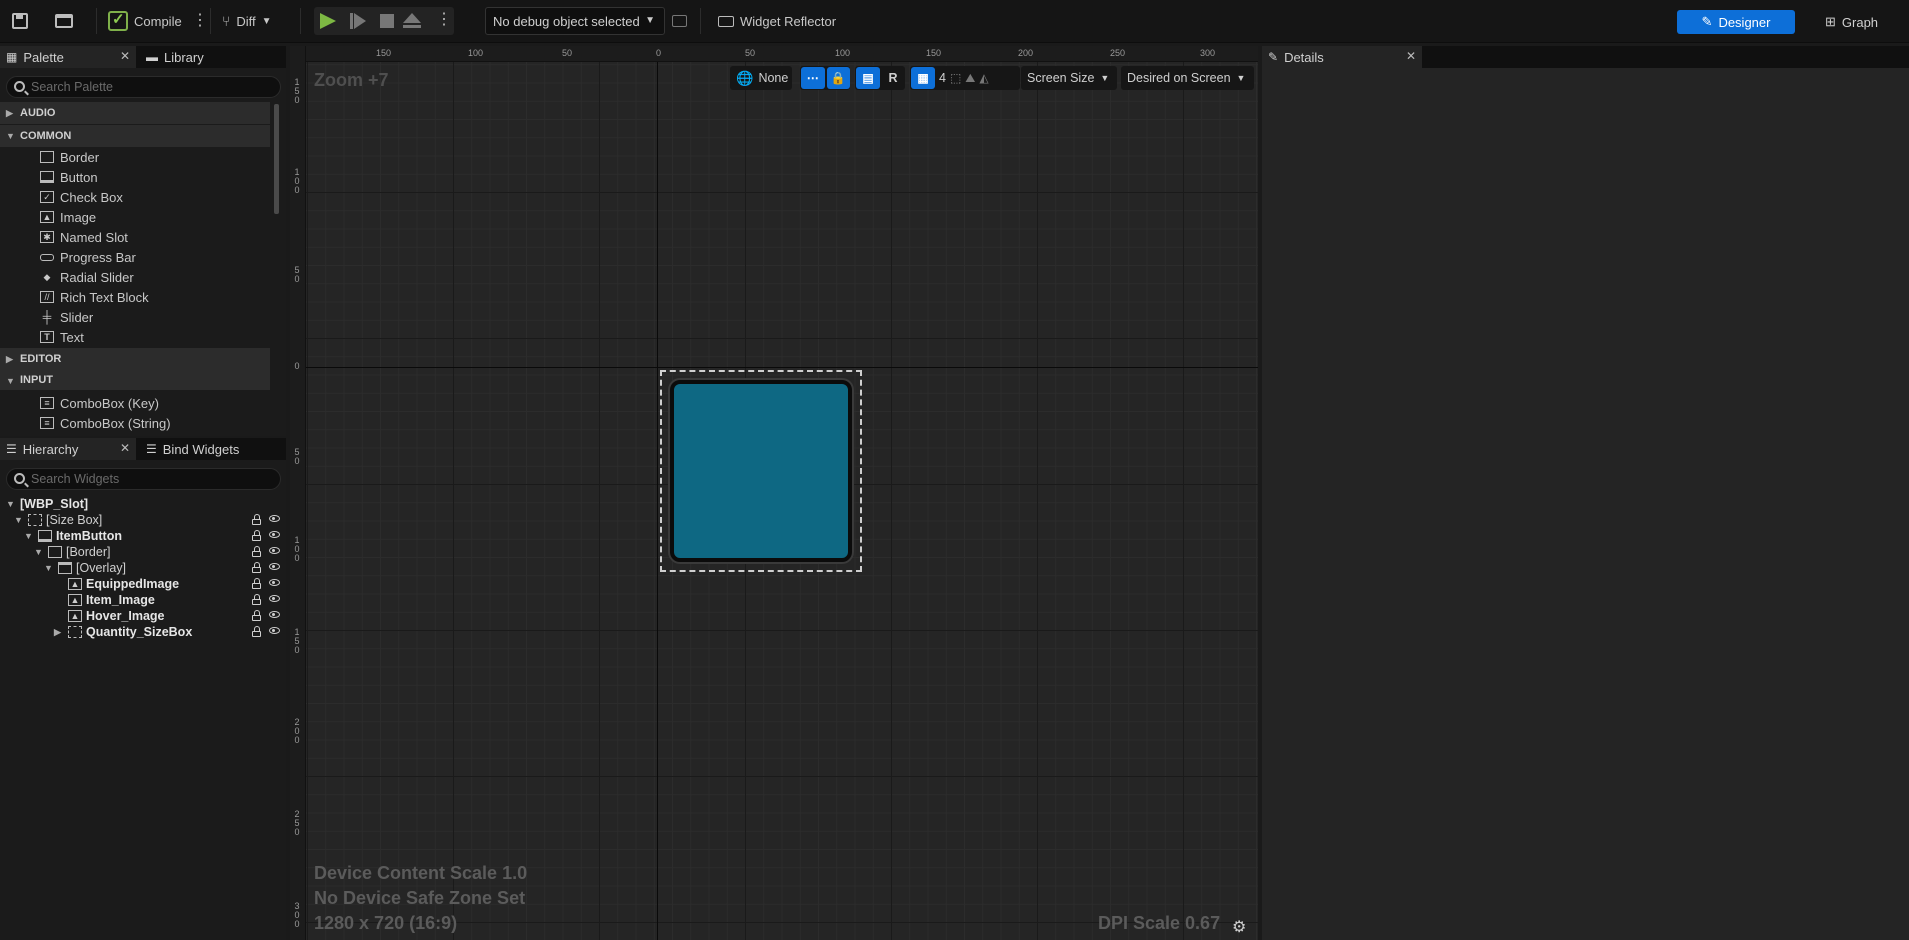  What do you see at coordinates (970, 78) in the screenshot?
I see `preview-image-icon: ⛰` at bounding box center [970, 78].